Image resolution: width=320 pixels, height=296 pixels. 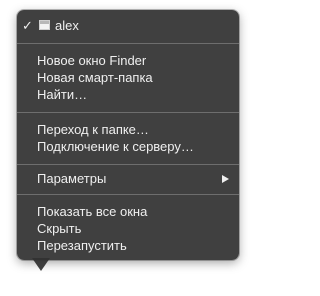 What do you see at coordinates (128, 178) in the screenshot?
I see `menu-item-options: Параметры` at bounding box center [128, 178].